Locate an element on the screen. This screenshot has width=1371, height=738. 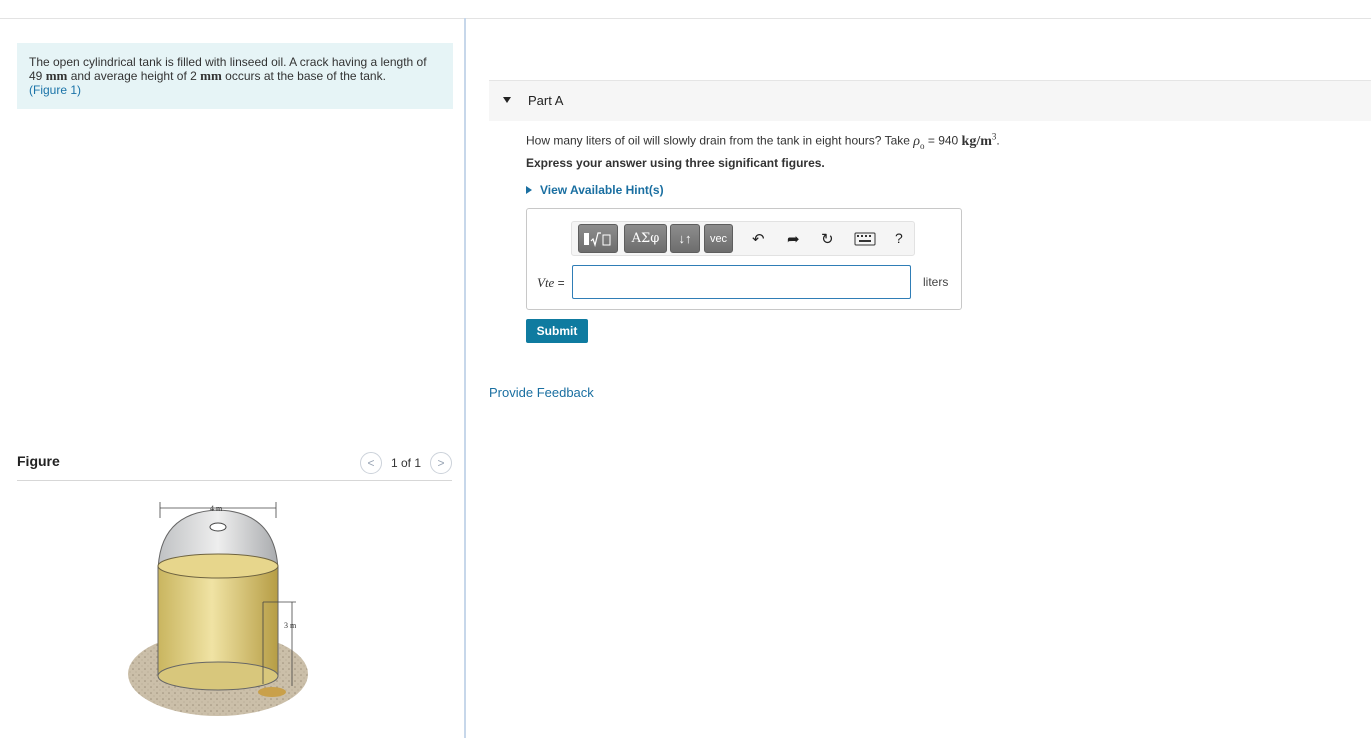
dimension-height: 3 m is located at coordinates (290, 625).